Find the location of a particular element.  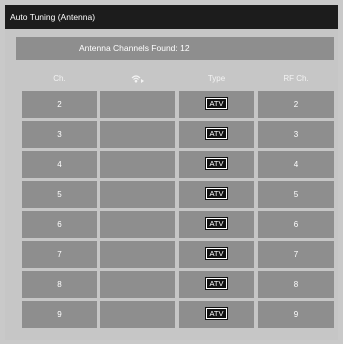

column-header-rf: RF Ch. is located at coordinates (296, 78).